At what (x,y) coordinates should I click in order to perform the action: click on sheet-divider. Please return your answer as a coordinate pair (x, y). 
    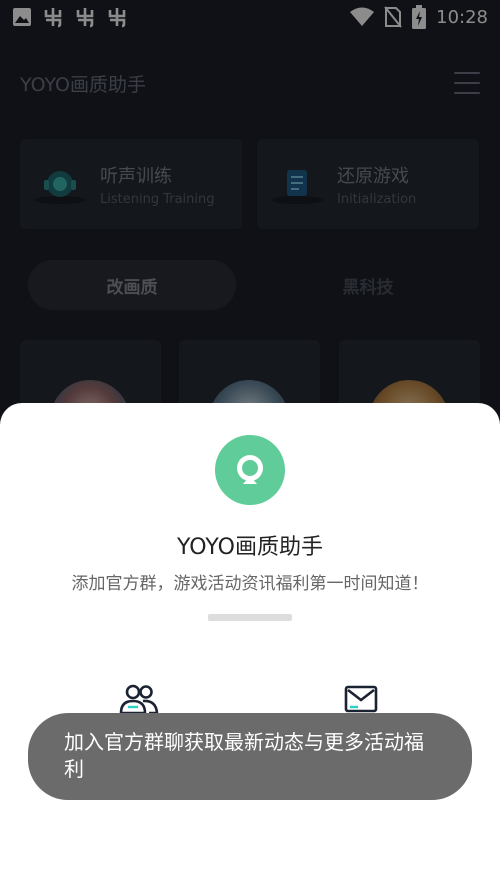
    Looking at the image, I should click on (250, 617).